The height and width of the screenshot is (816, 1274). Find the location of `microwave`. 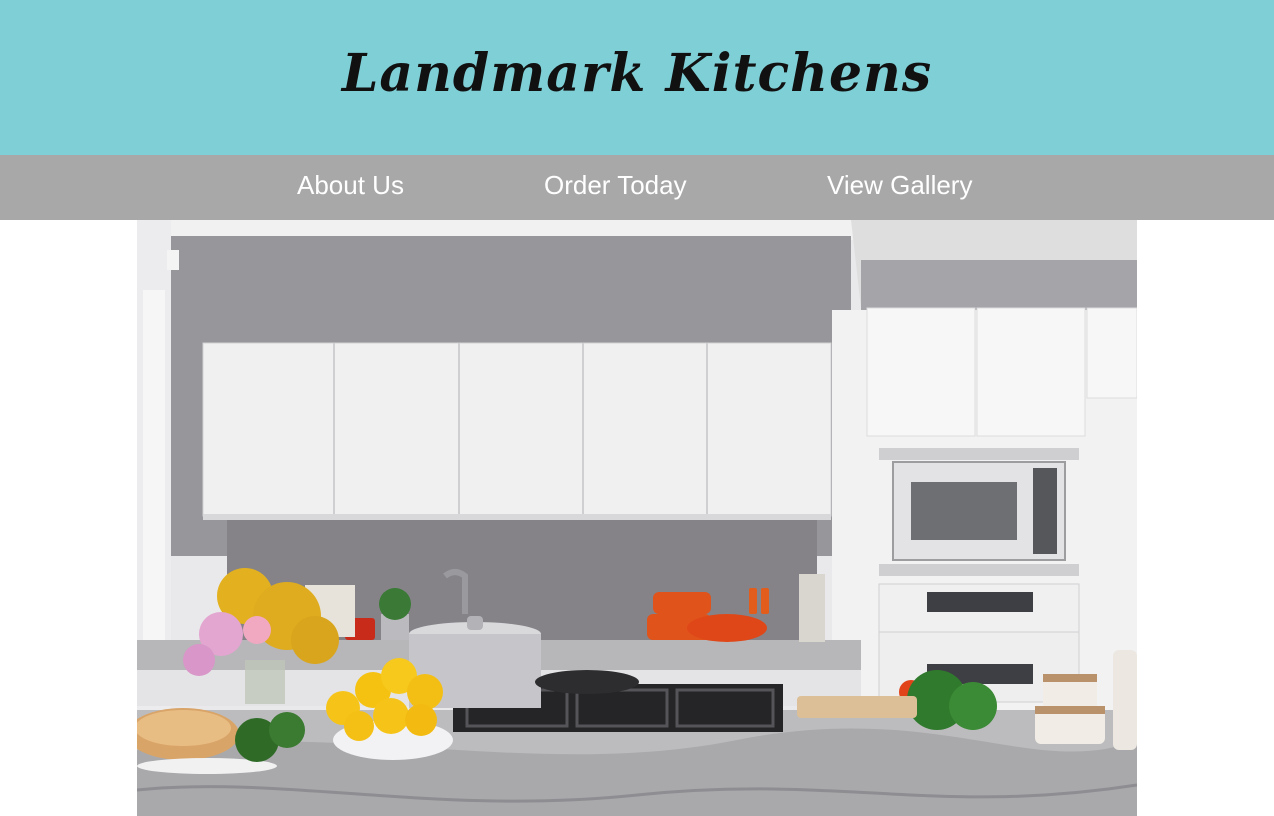

microwave is located at coordinates (979, 512).